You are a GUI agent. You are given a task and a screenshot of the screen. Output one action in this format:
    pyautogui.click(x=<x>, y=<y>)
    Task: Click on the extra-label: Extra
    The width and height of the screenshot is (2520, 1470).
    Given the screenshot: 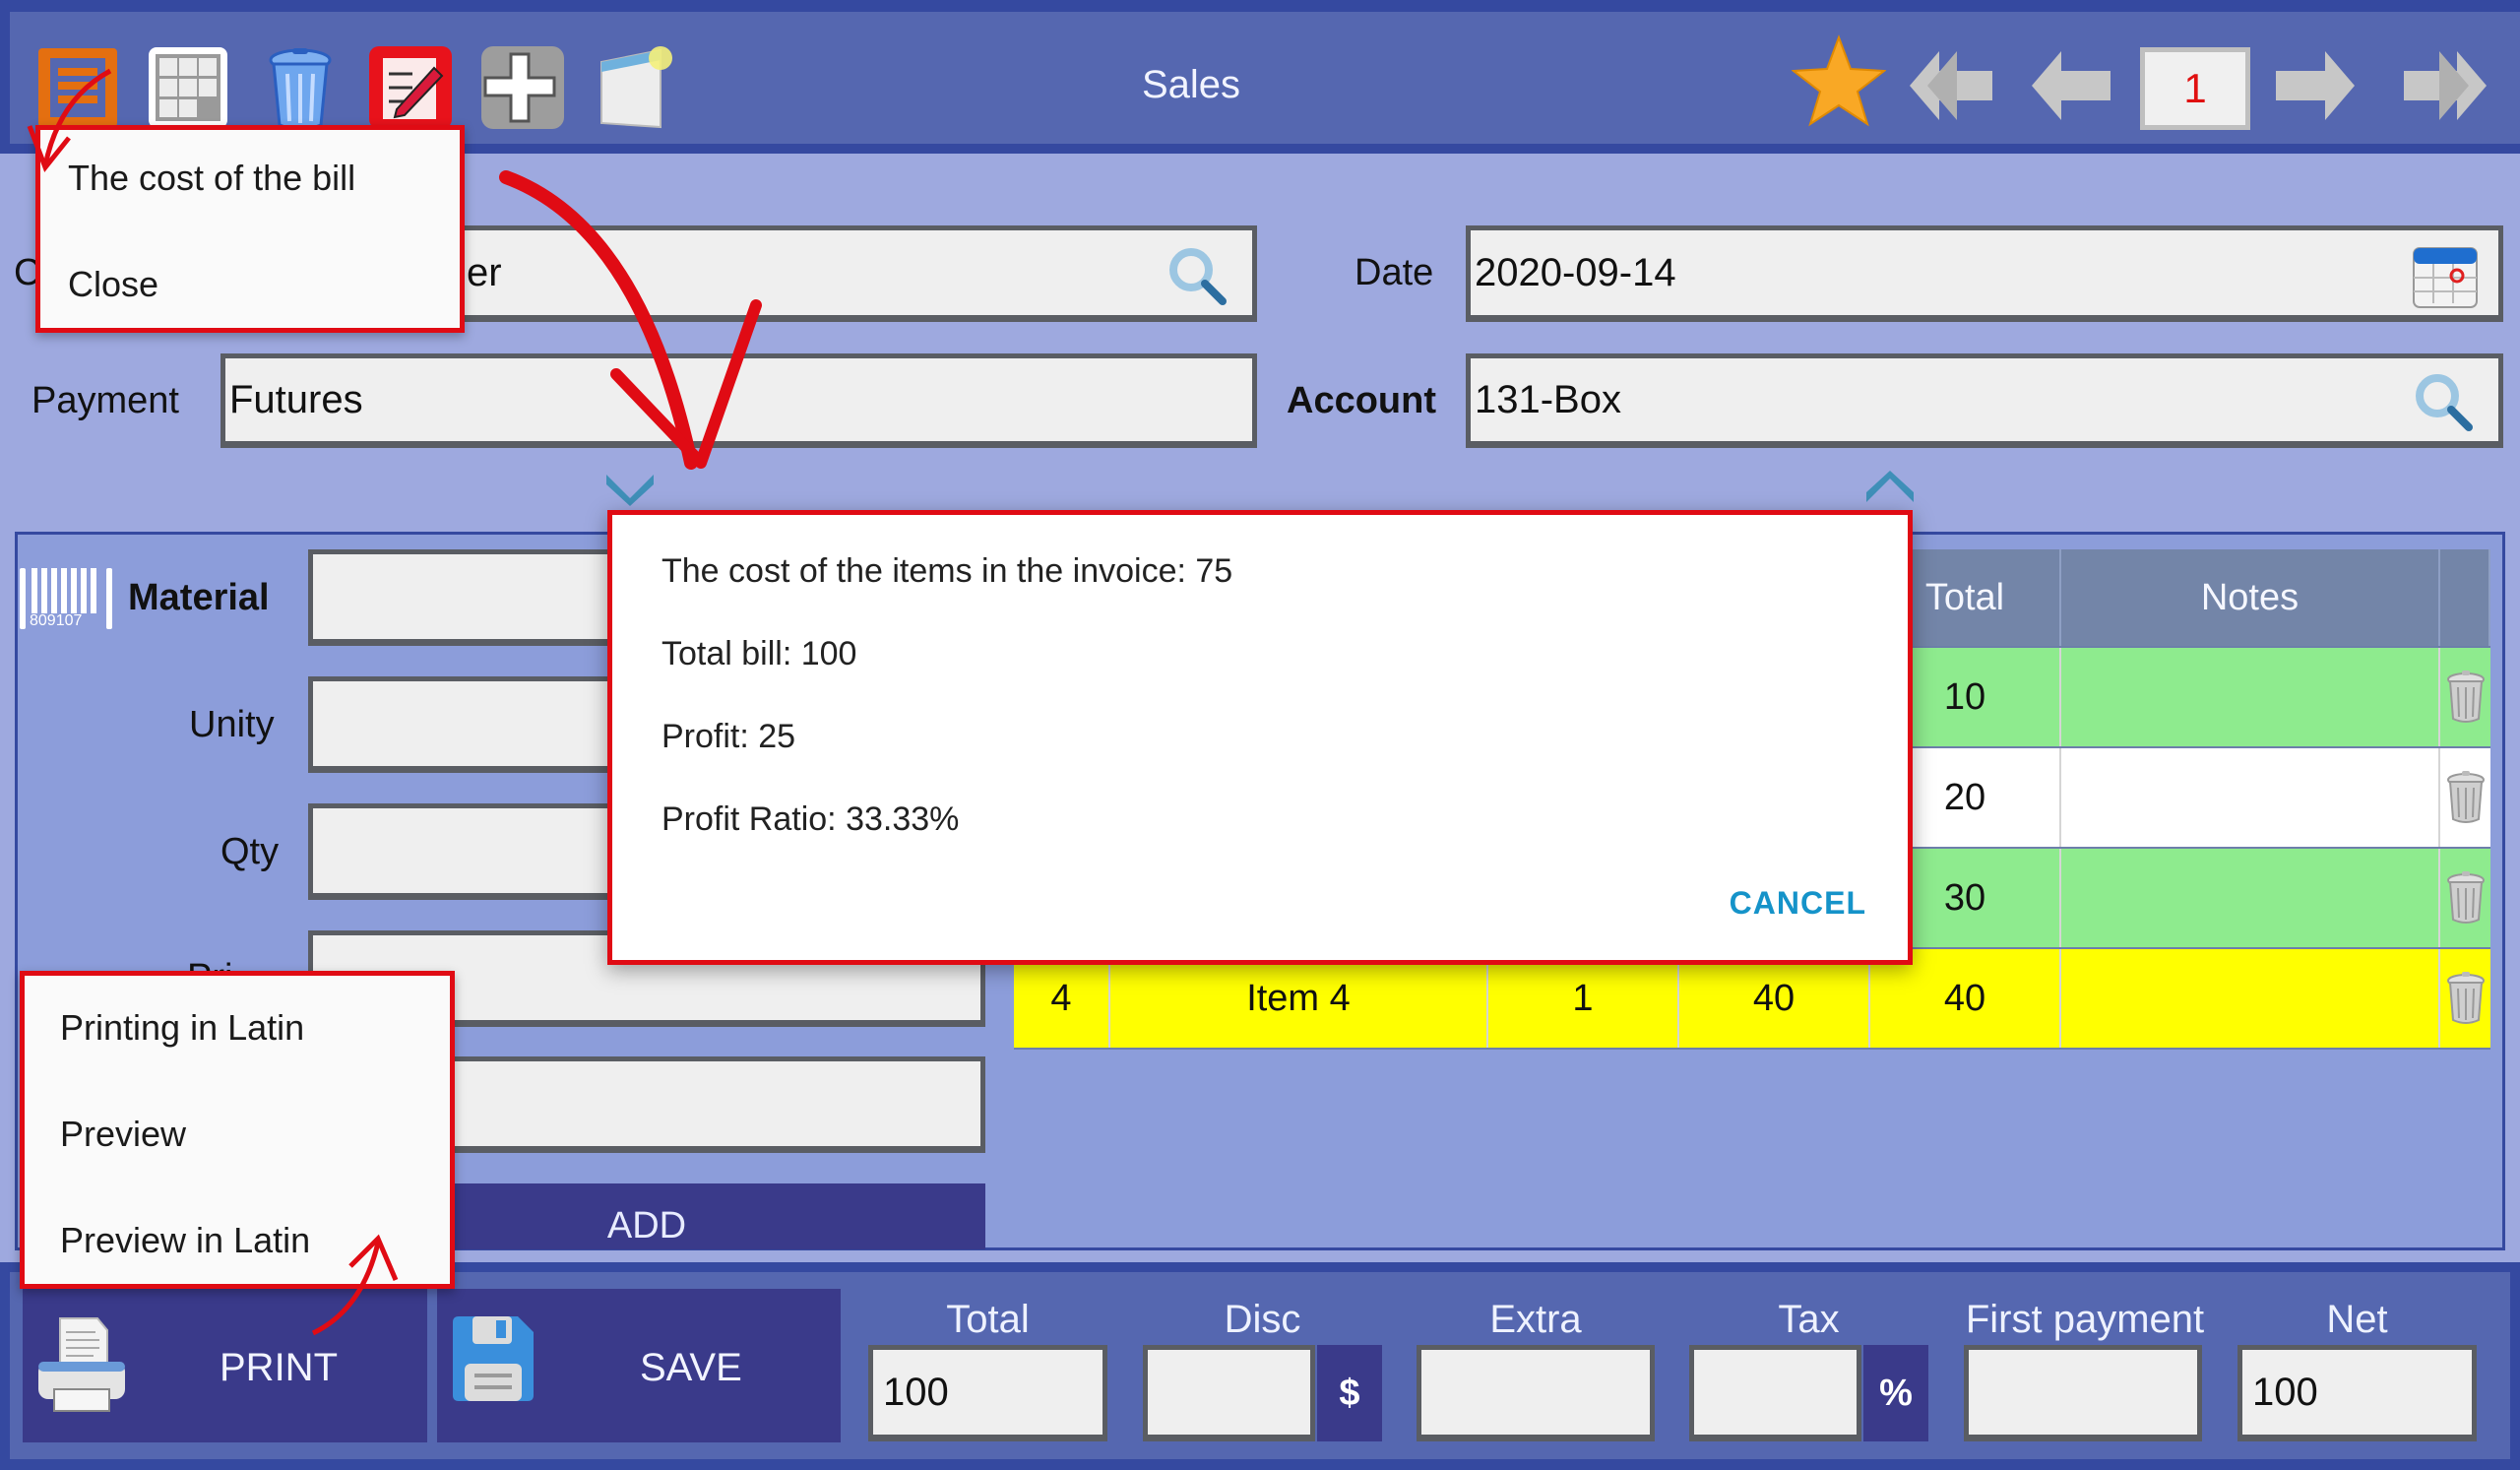 What is the action you would take?
    pyautogui.click(x=1535, y=1319)
    